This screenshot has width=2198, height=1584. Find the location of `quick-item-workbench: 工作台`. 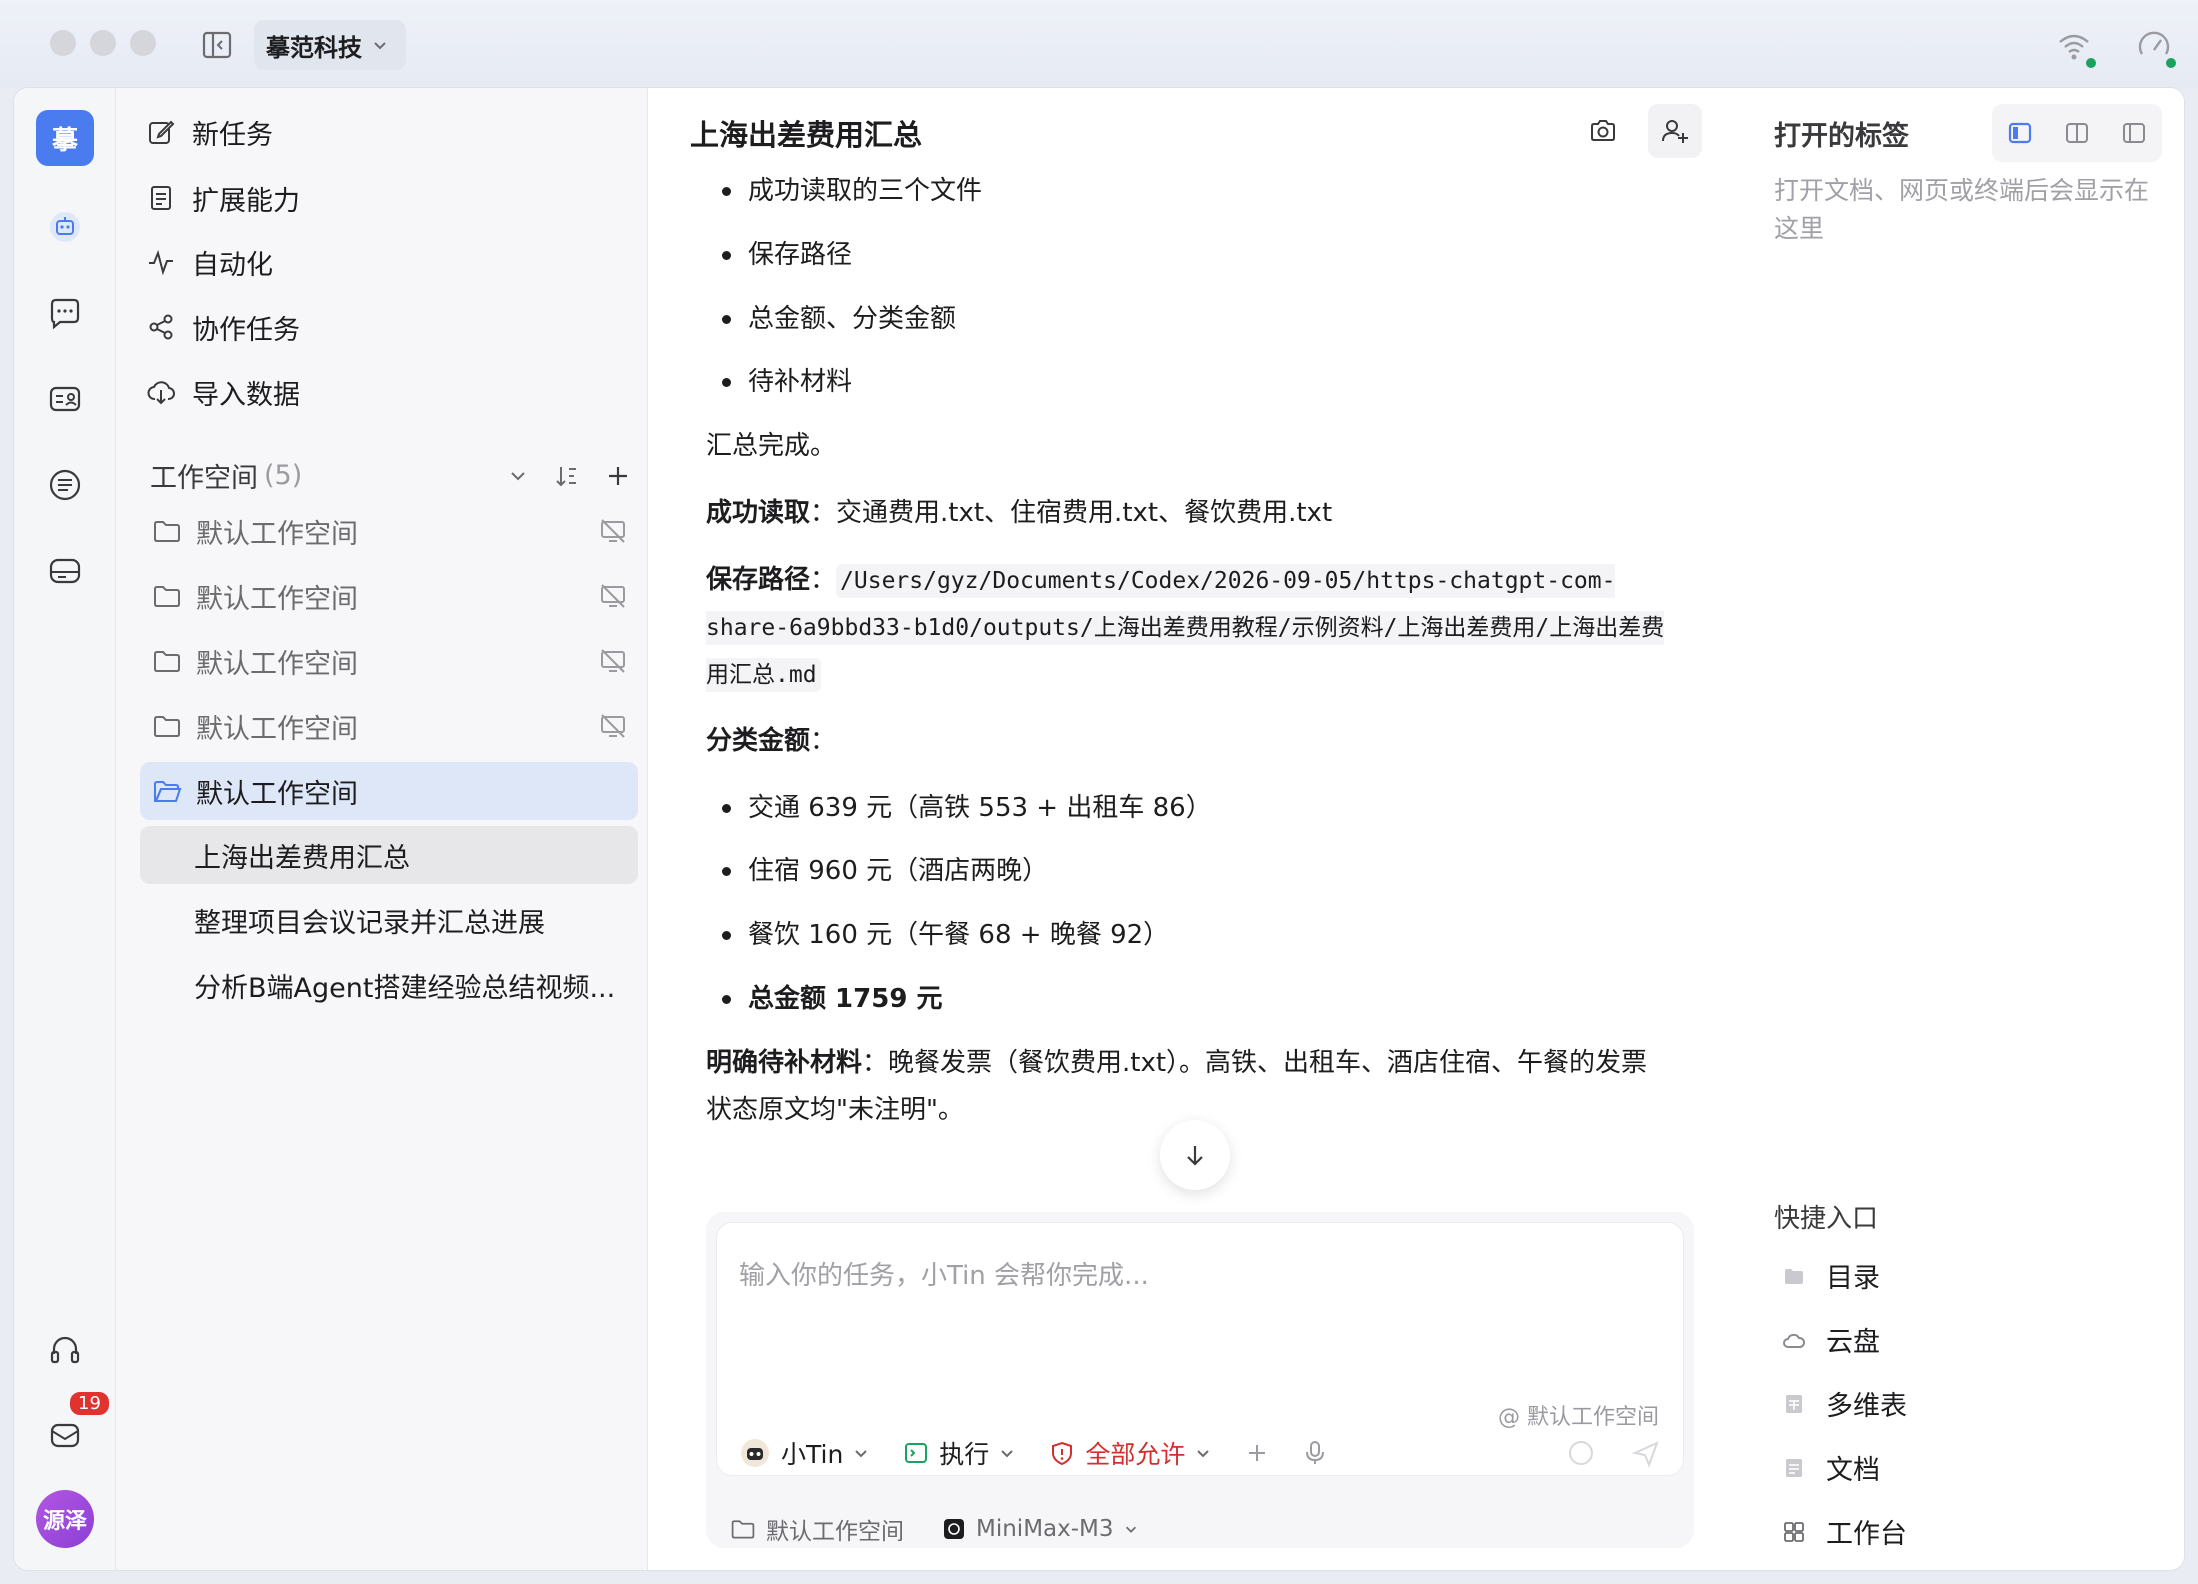

quick-item-workbench: 工作台 is located at coordinates (1844, 1531).